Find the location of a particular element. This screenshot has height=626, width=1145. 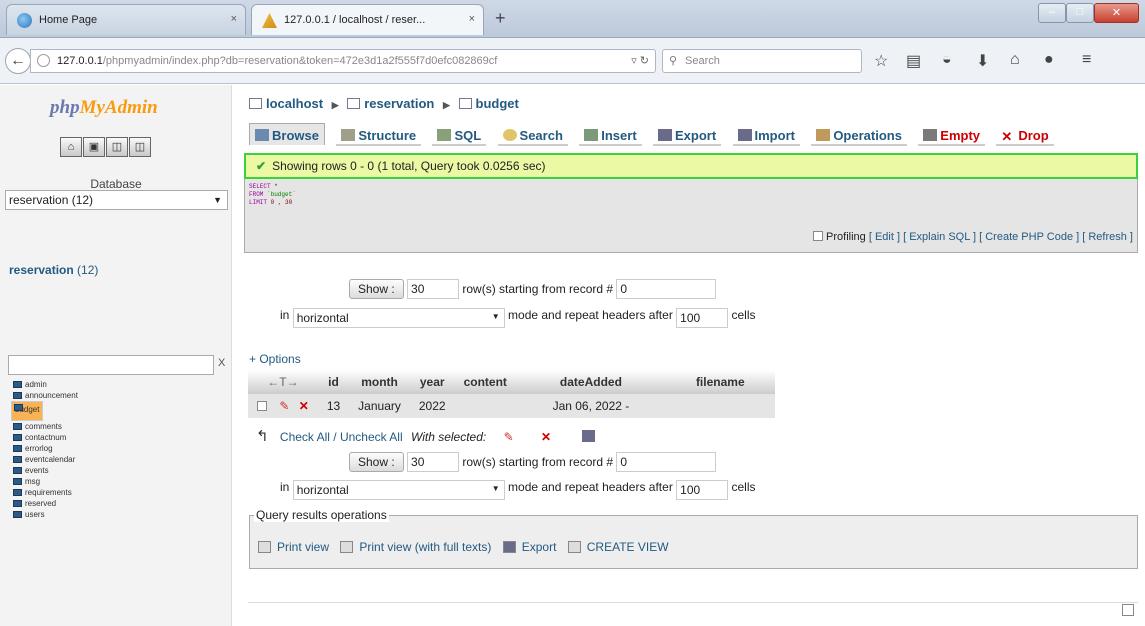

print-view-full-link: Print view (with full texts) is located at coordinates (425, 547).